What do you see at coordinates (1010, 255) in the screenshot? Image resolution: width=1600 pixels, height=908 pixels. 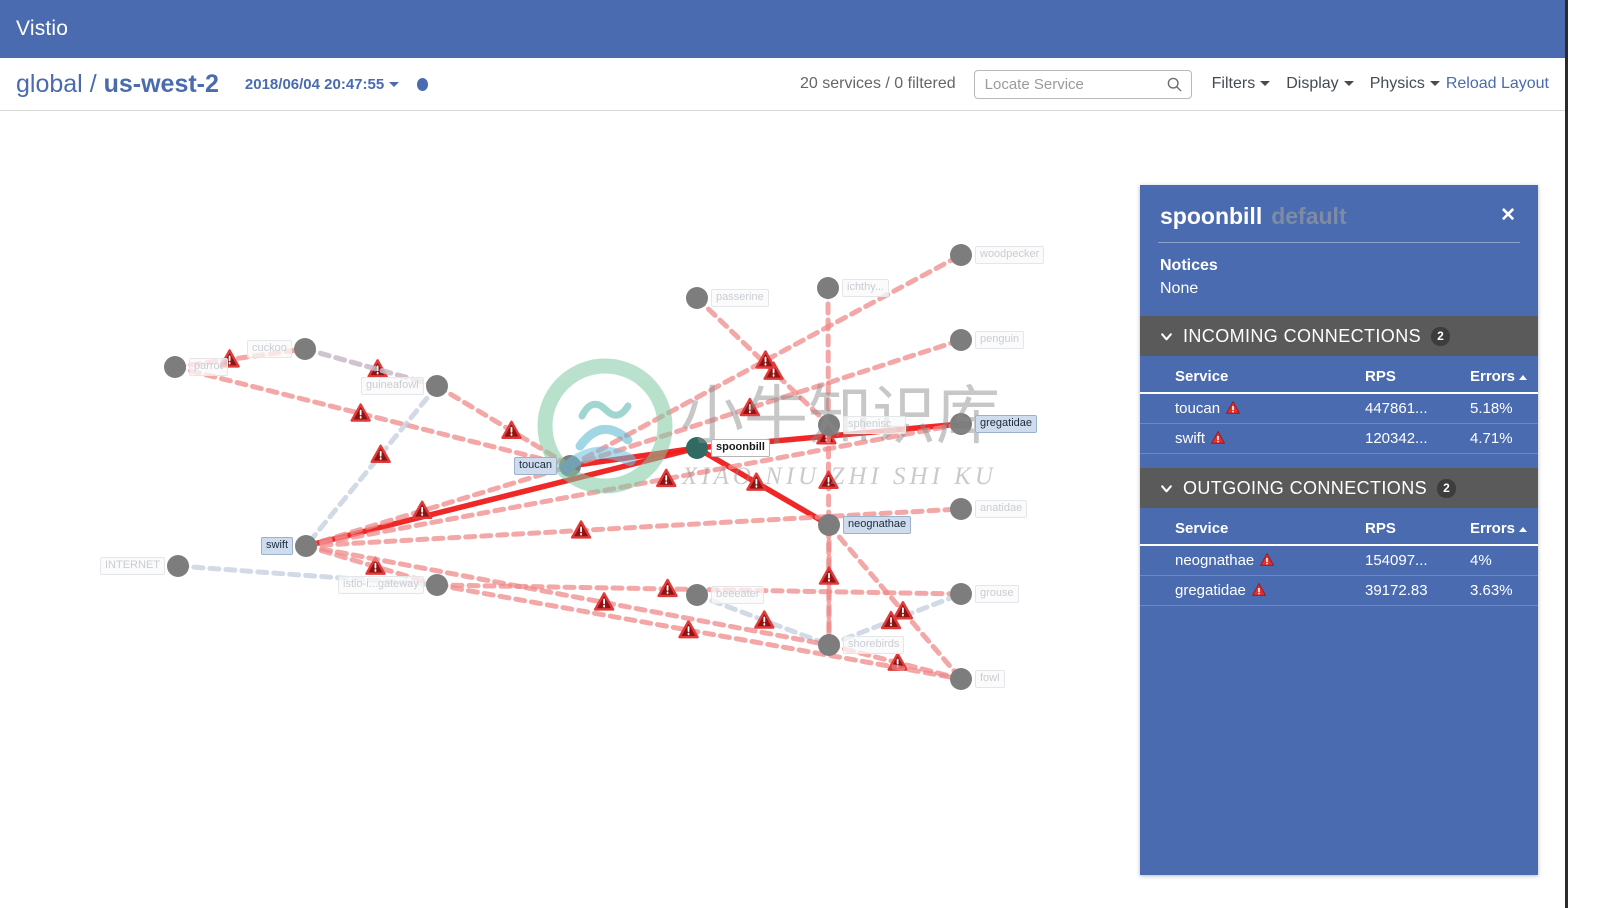 I see `node-label-woodpecker: woodpecker` at bounding box center [1010, 255].